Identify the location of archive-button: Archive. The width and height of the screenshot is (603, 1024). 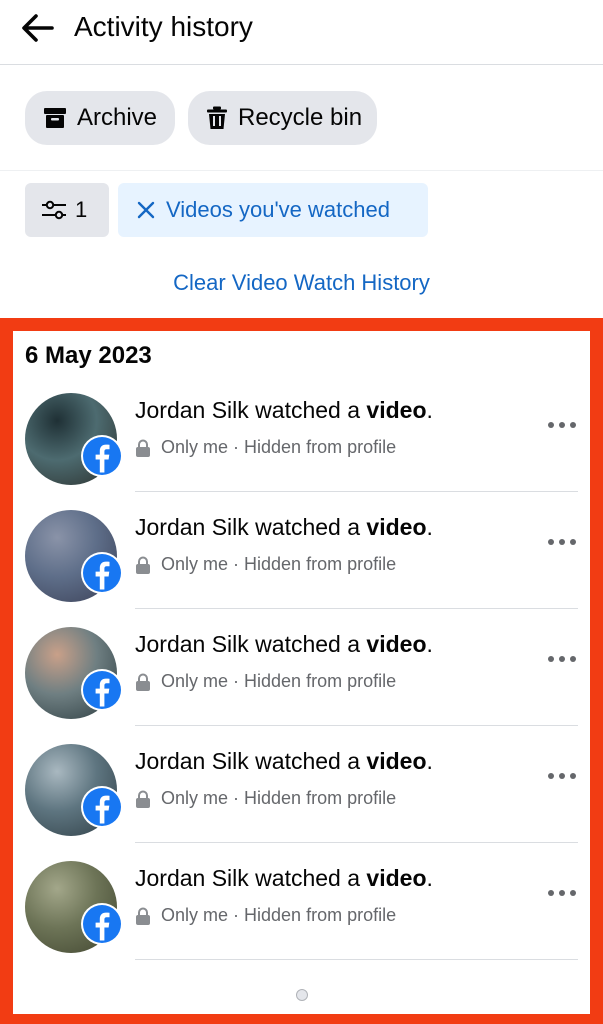
(100, 118).